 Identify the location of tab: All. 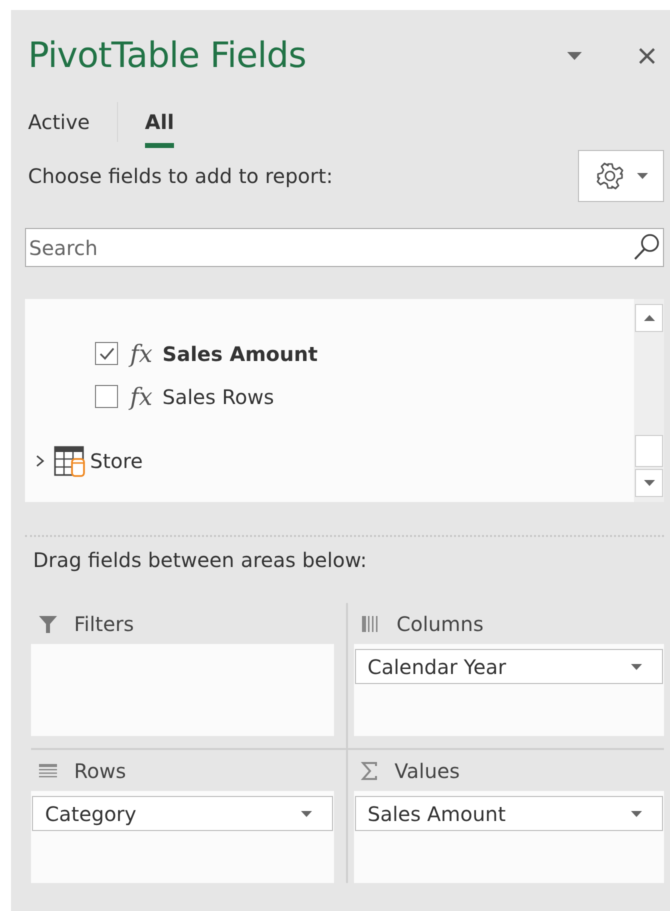
(159, 125).